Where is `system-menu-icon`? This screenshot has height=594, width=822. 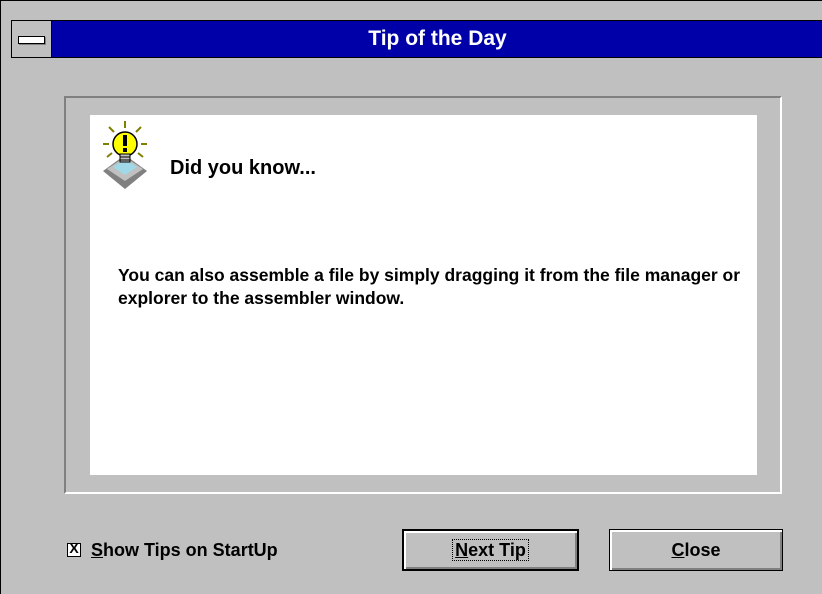
system-menu-icon is located at coordinates (31, 40).